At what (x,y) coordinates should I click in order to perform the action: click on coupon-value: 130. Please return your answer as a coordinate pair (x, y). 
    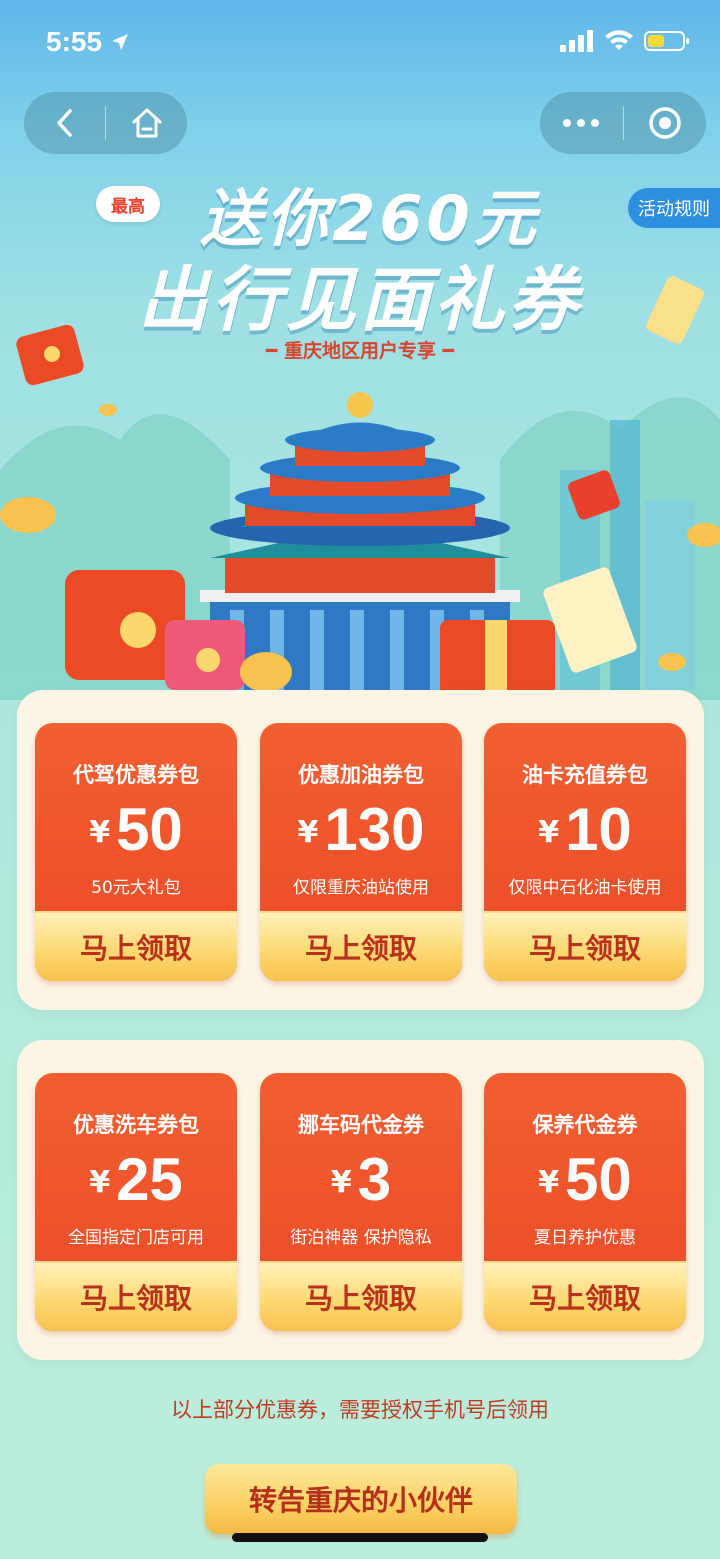
    Looking at the image, I should click on (374, 829).